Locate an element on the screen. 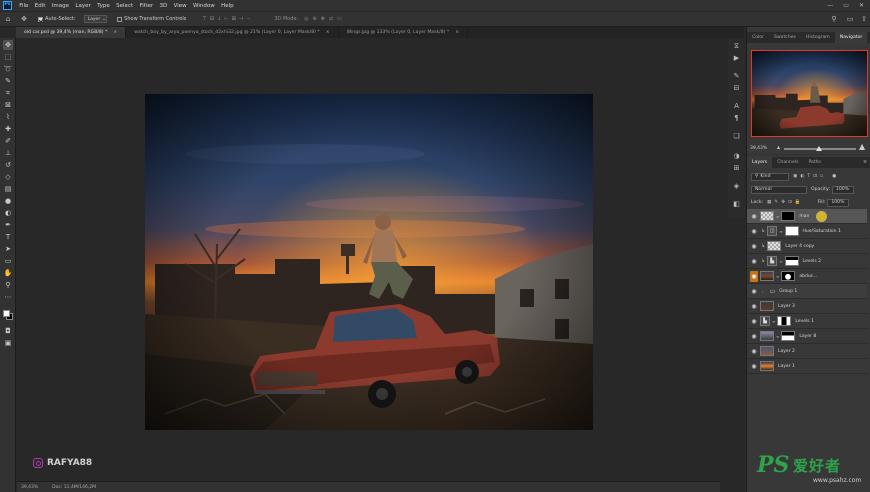 This screenshot has width=870, height=492. menu-image: Image is located at coordinates (61, 6).